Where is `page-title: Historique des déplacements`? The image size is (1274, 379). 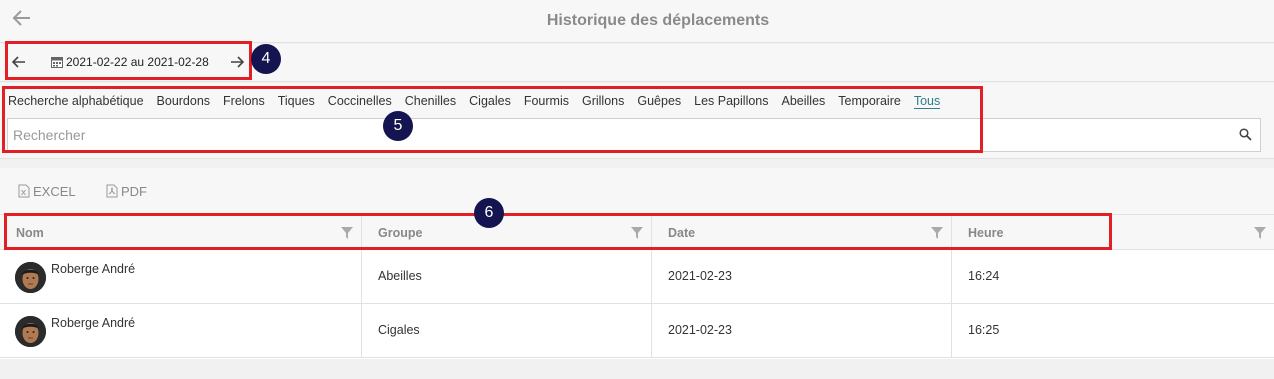 page-title: Historique des déplacements is located at coordinates (658, 20).